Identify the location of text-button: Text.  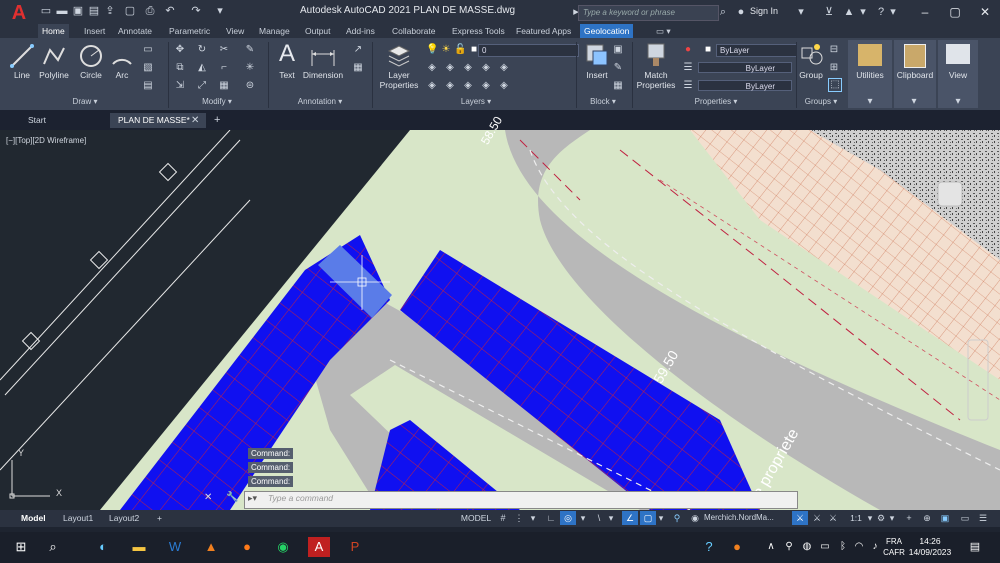
(287, 75).